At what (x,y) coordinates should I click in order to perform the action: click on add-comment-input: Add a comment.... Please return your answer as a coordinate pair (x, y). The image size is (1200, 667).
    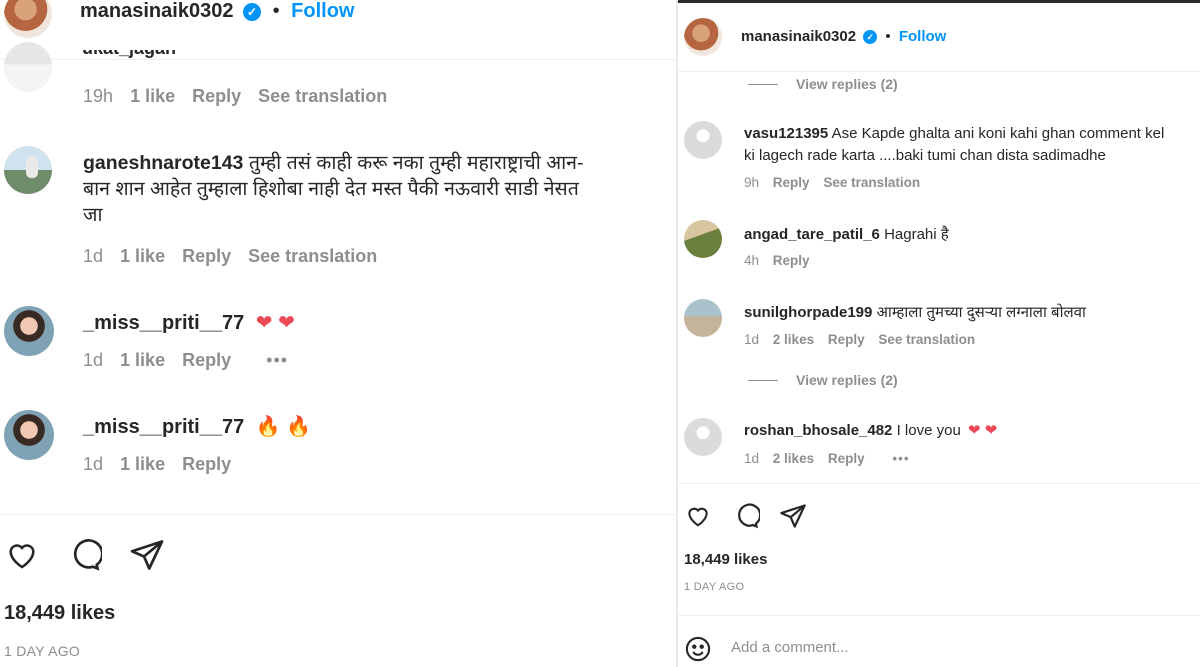
    Looking at the image, I should click on (790, 647).